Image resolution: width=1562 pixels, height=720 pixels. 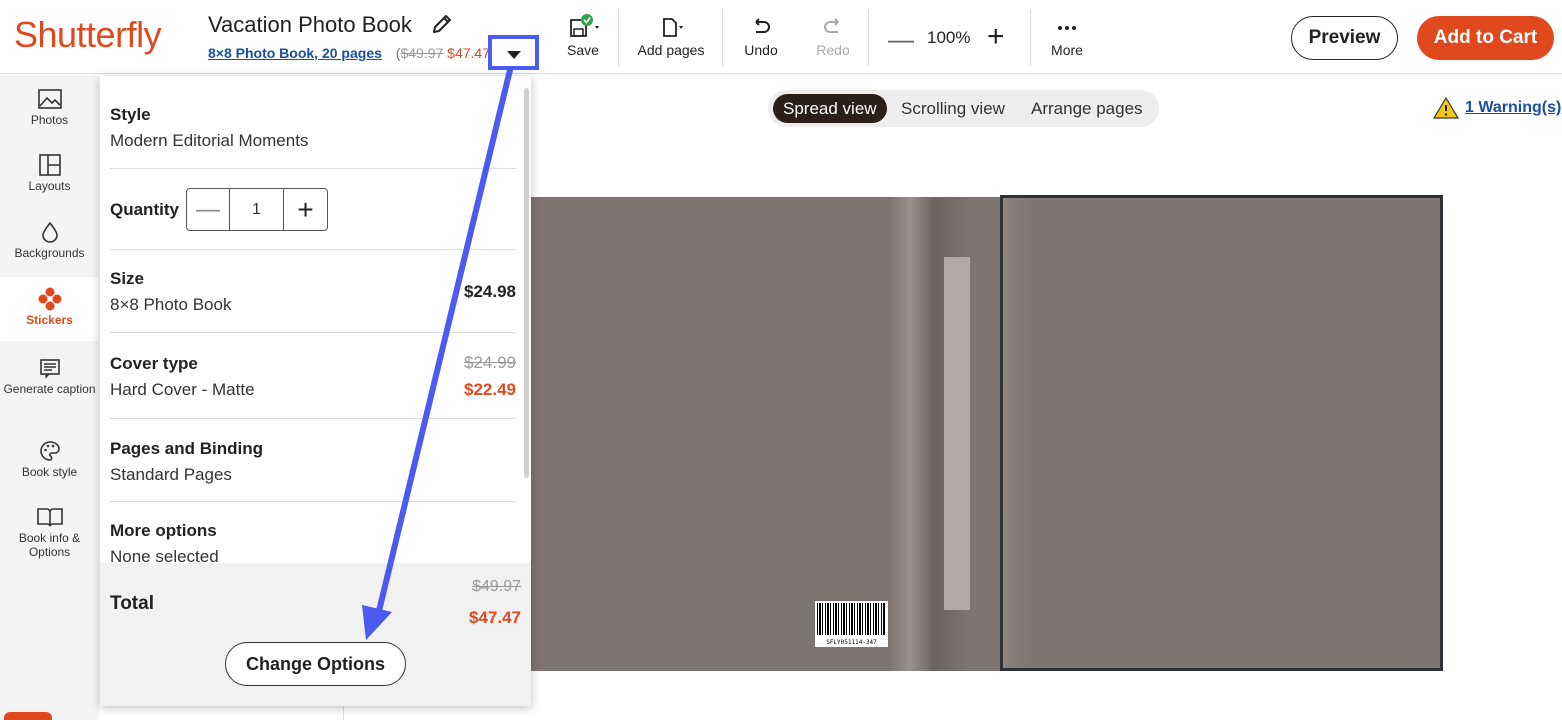 I want to click on zoom-in-button: +, so click(x=996, y=37).